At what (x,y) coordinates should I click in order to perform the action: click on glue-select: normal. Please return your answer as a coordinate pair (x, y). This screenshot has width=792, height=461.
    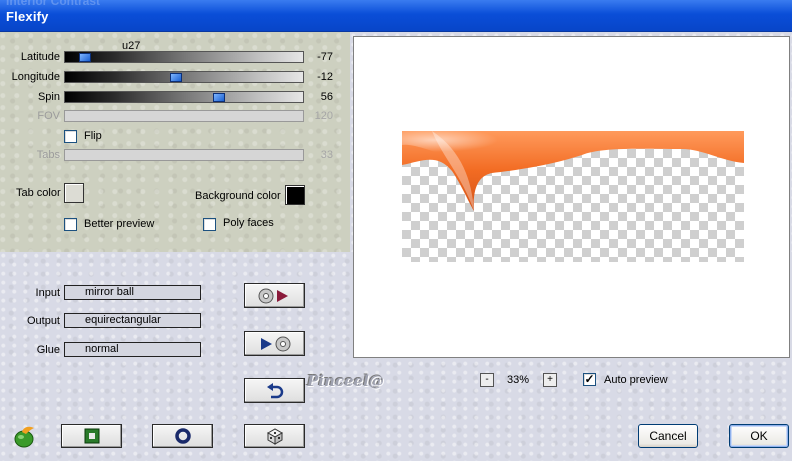
    Looking at the image, I should click on (132, 349).